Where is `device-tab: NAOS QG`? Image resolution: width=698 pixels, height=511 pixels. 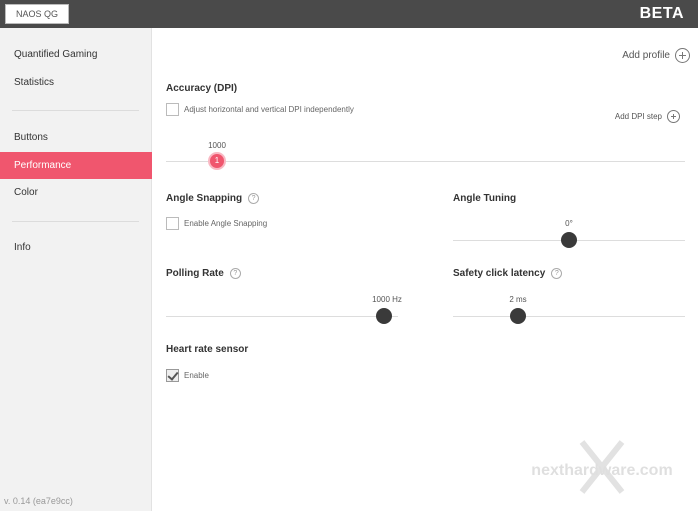 device-tab: NAOS QG is located at coordinates (37, 14).